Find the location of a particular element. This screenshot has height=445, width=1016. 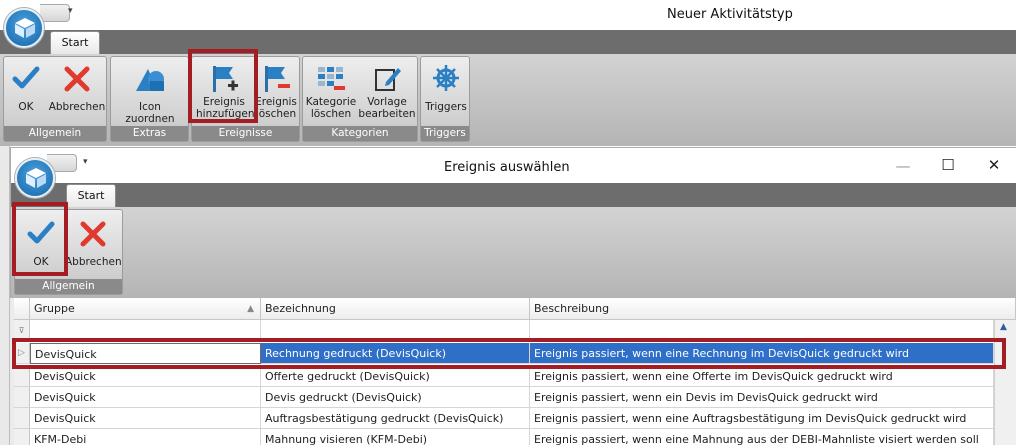

highlight-dialog-ok is located at coordinates (40, 239).